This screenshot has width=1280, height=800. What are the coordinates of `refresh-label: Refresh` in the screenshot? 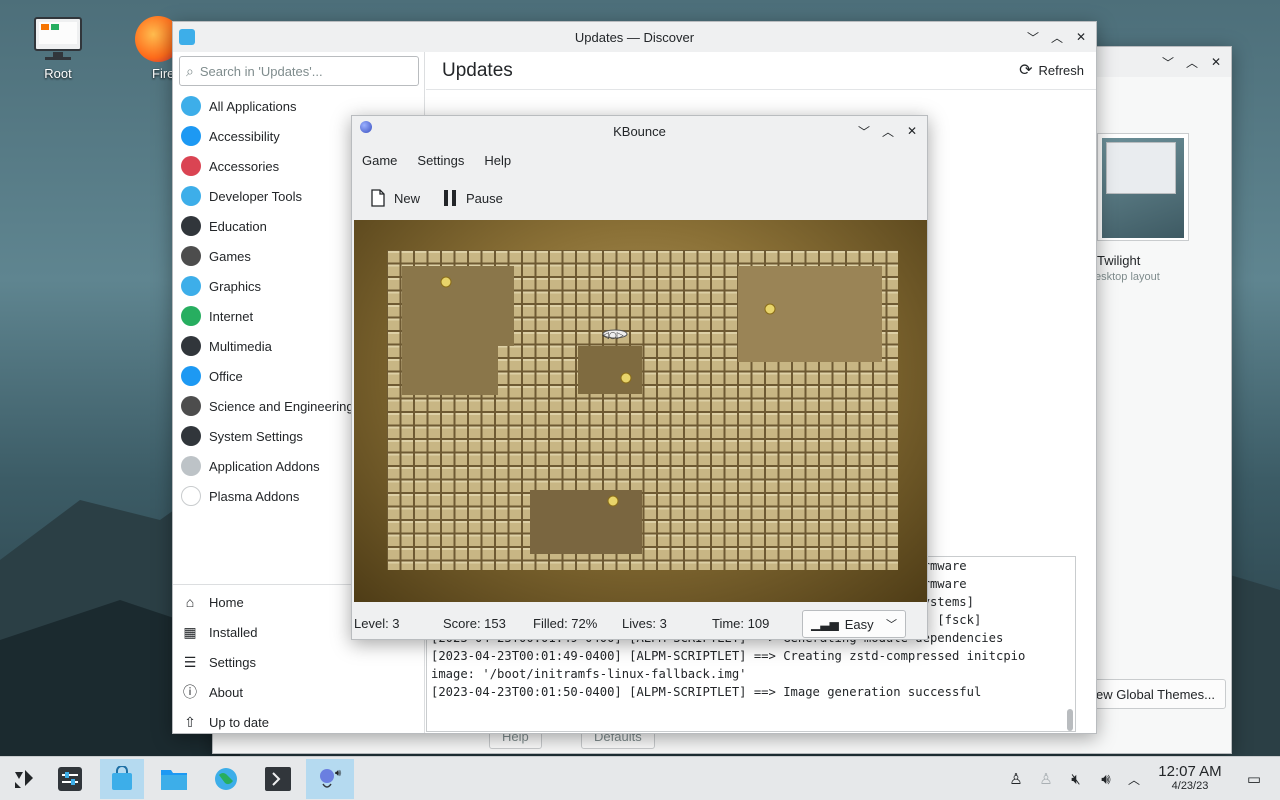 It's located at (1061, 70).